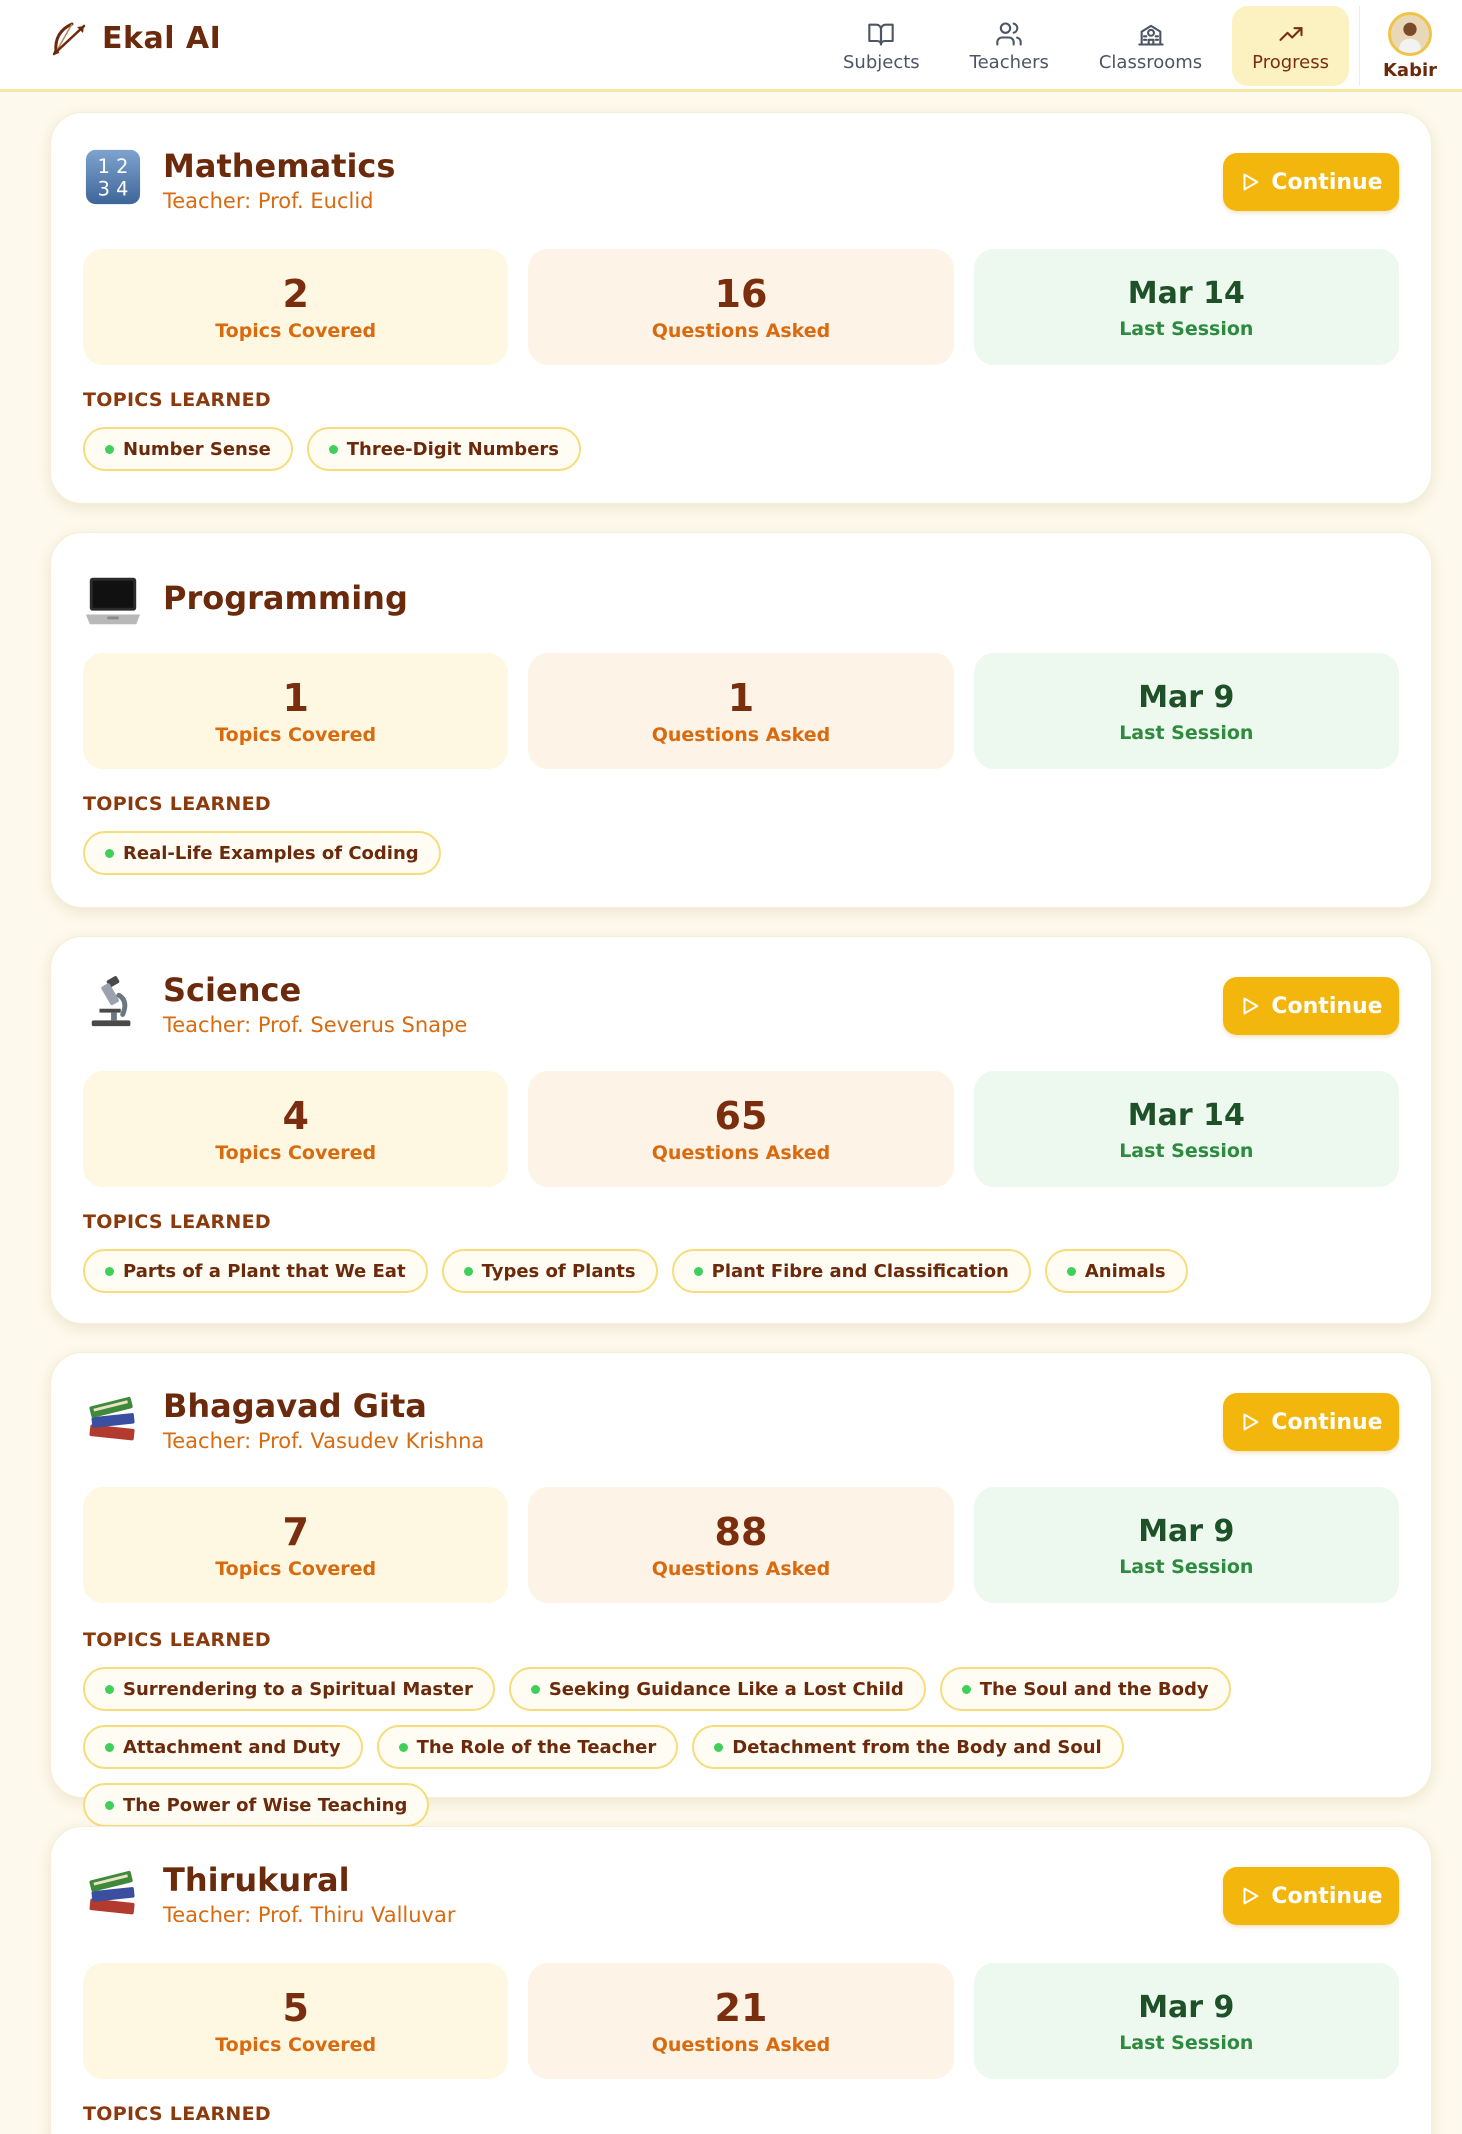 The height and width of the screenshot is (2134, 1462). I want to click on topic-chip: Three-Digit Numbers, so click(443, 449).